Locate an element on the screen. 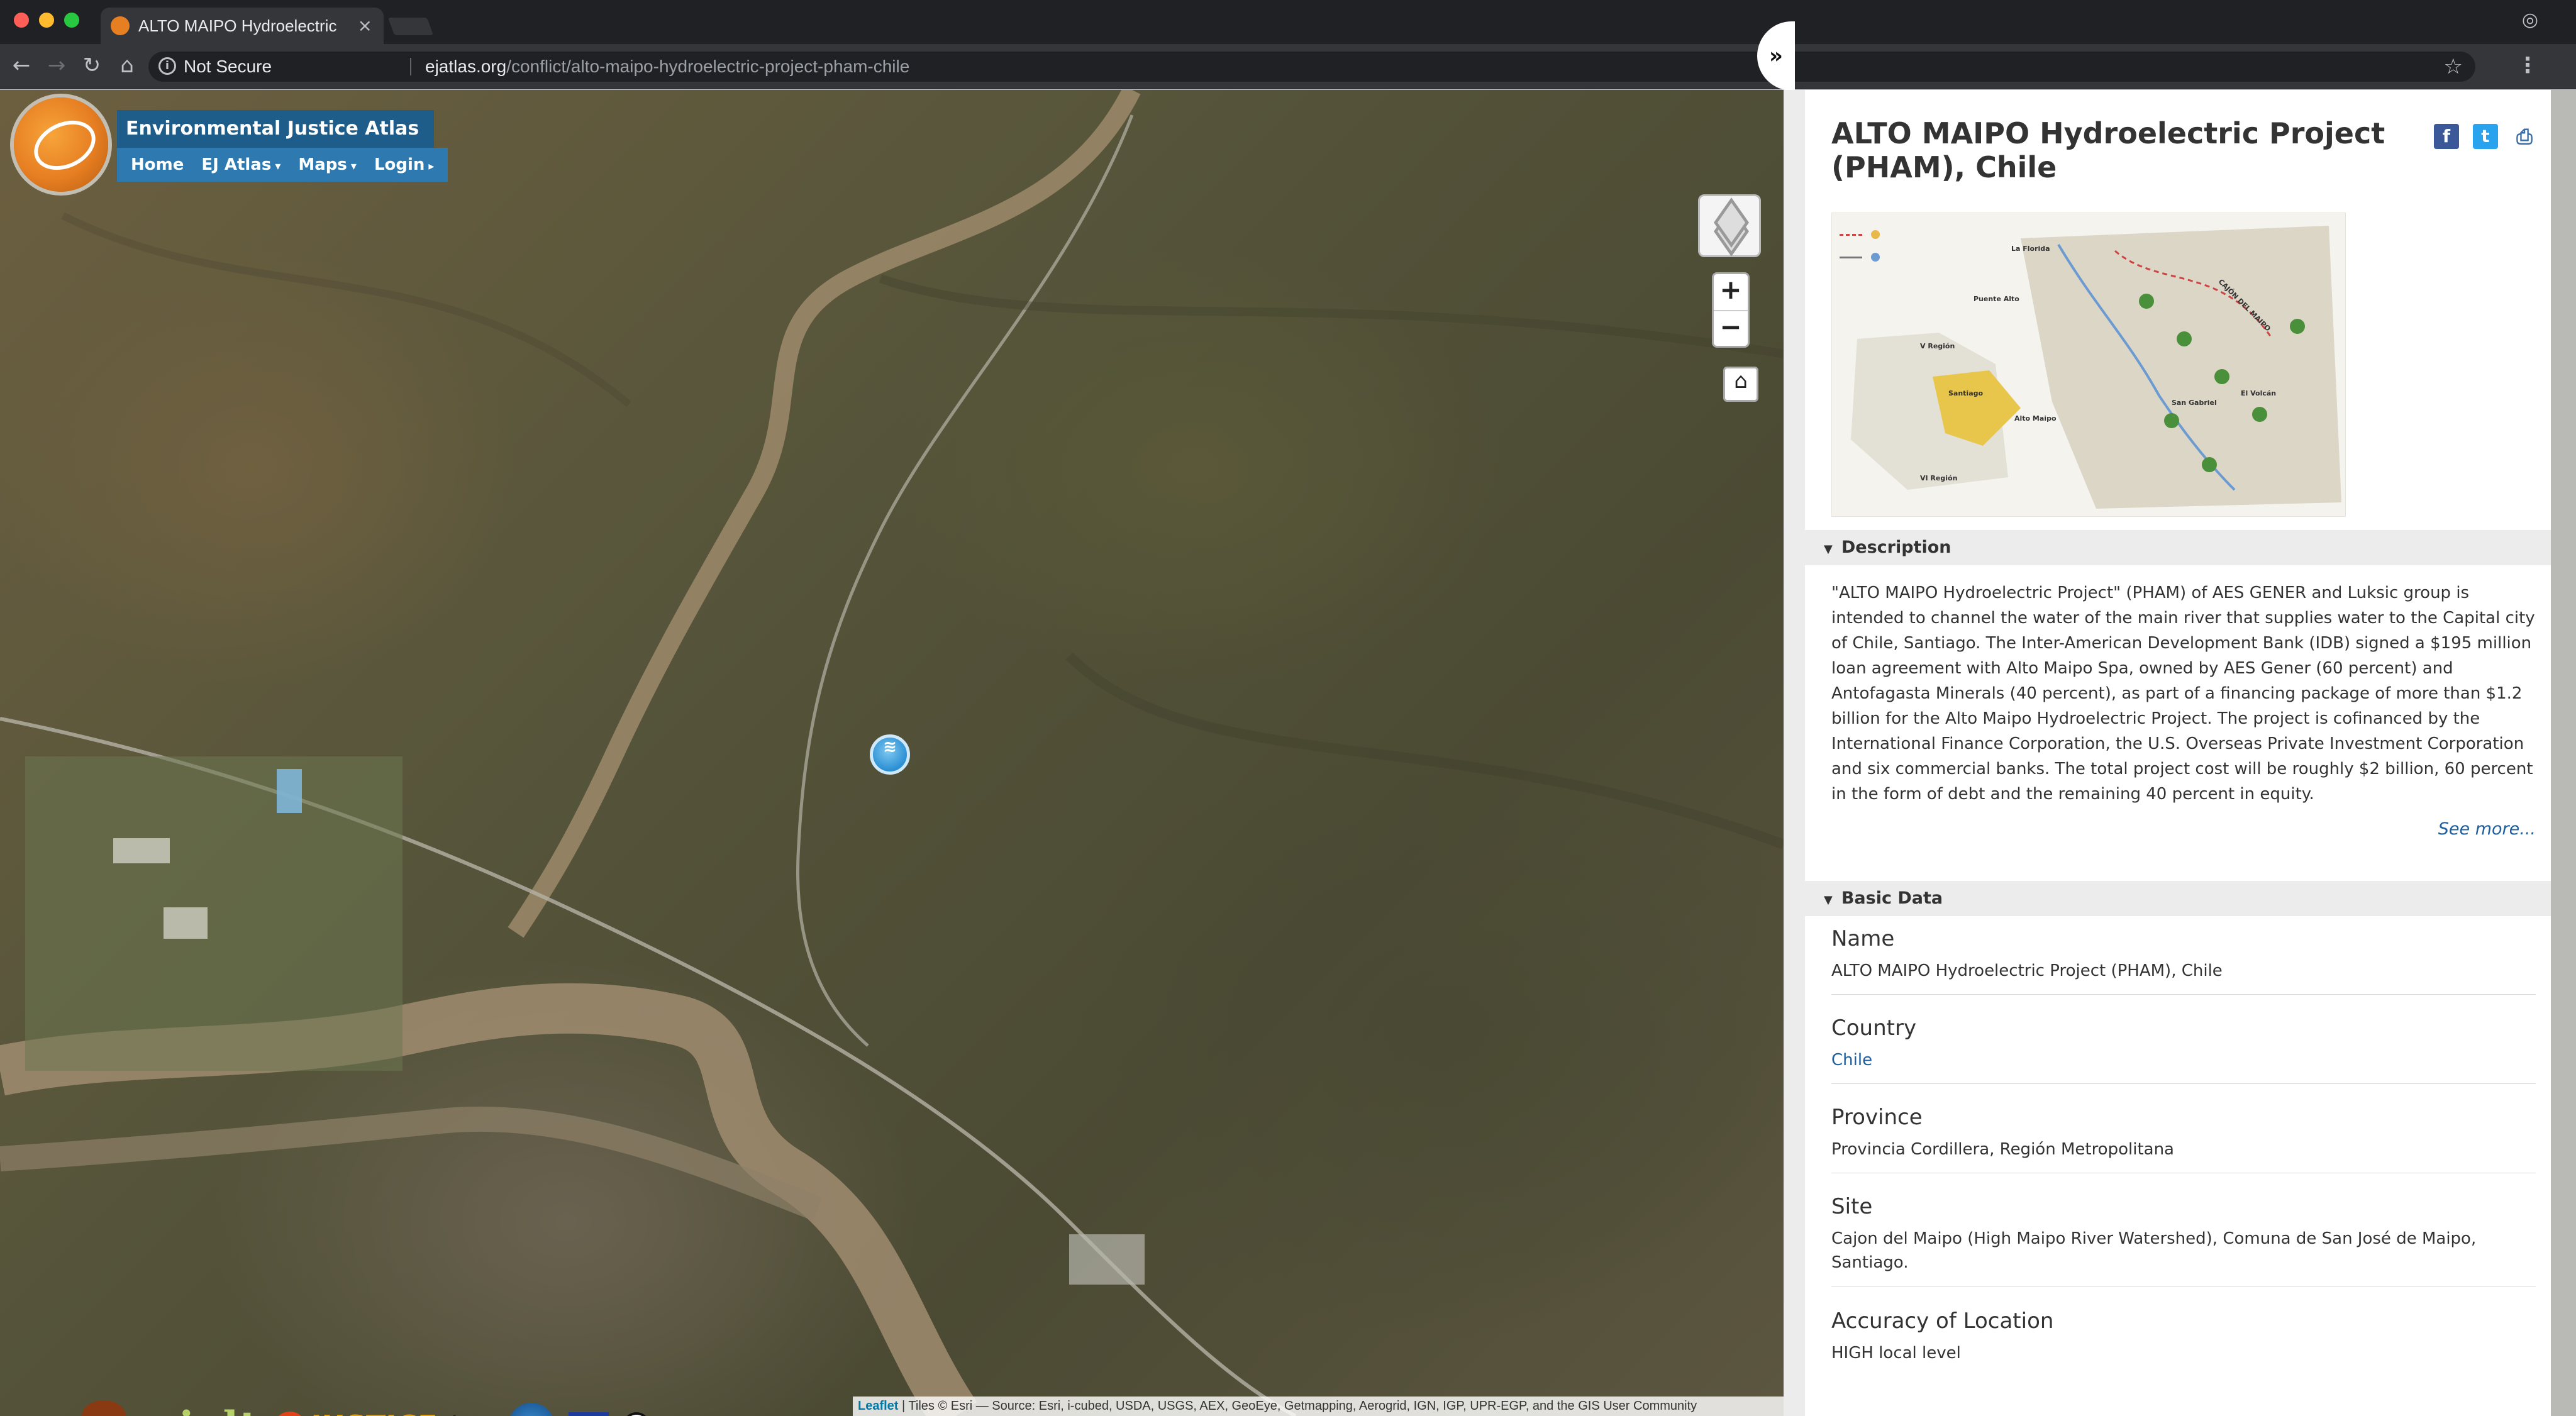 The height and width of the screenshot is (1416, 2576). reload-button: ↻ is located at coordinates (92, 65).